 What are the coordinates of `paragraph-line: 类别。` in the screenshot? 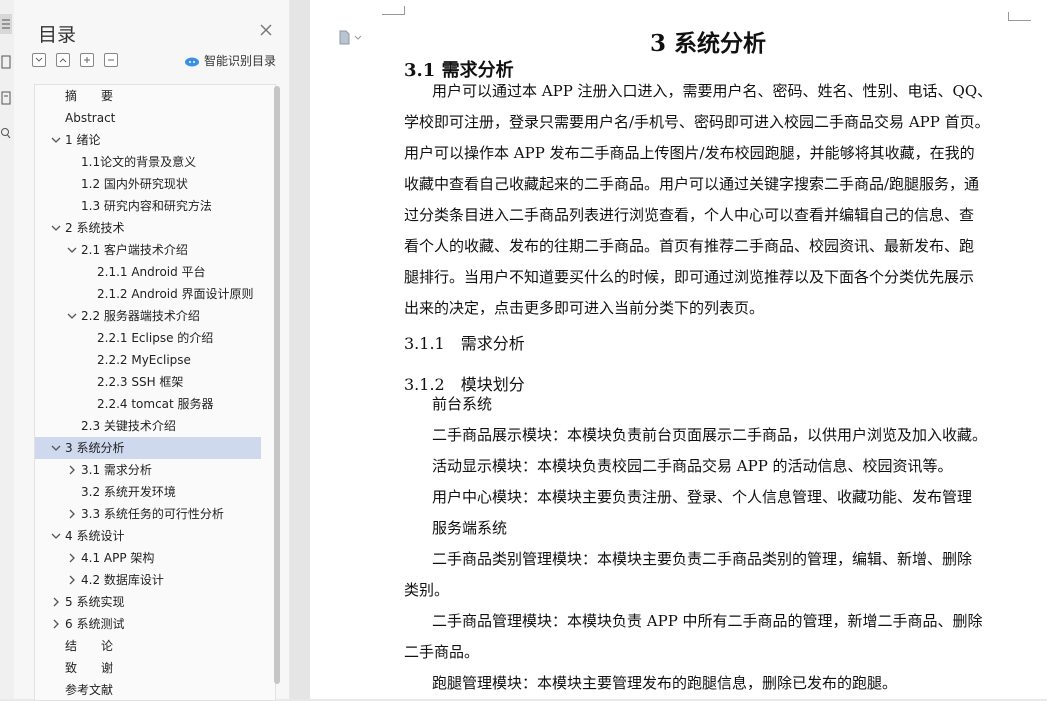 It's located at (427, 590).